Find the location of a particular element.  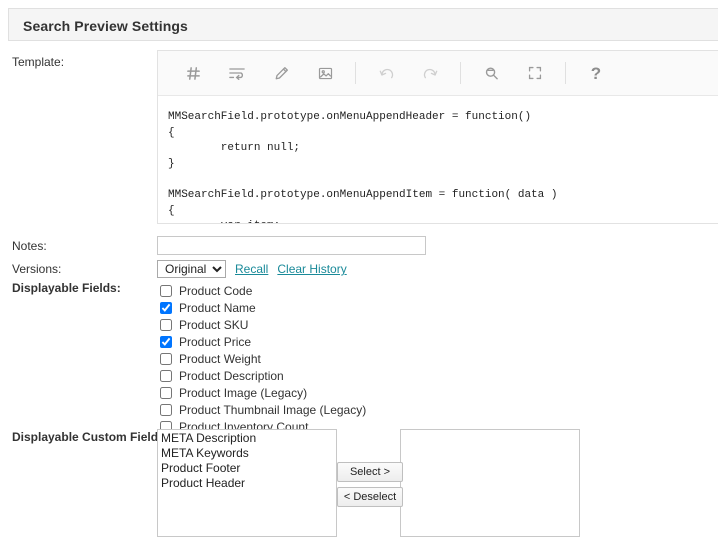

versions-label: Versions: is located at coordinates (37, 269).